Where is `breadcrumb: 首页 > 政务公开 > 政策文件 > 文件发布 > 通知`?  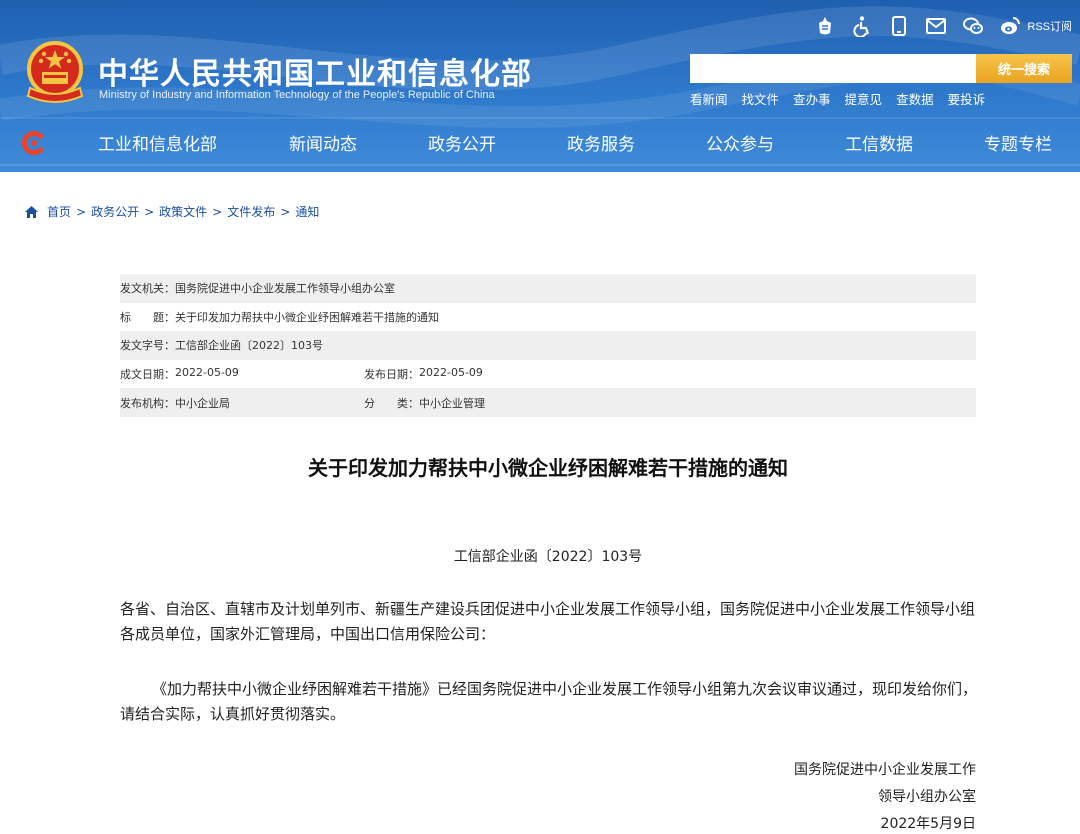 breadcrumb: 首页 > 政务公开 > 政策文件 > 文件发布 > 通知 is located at coordinates (171, 211).